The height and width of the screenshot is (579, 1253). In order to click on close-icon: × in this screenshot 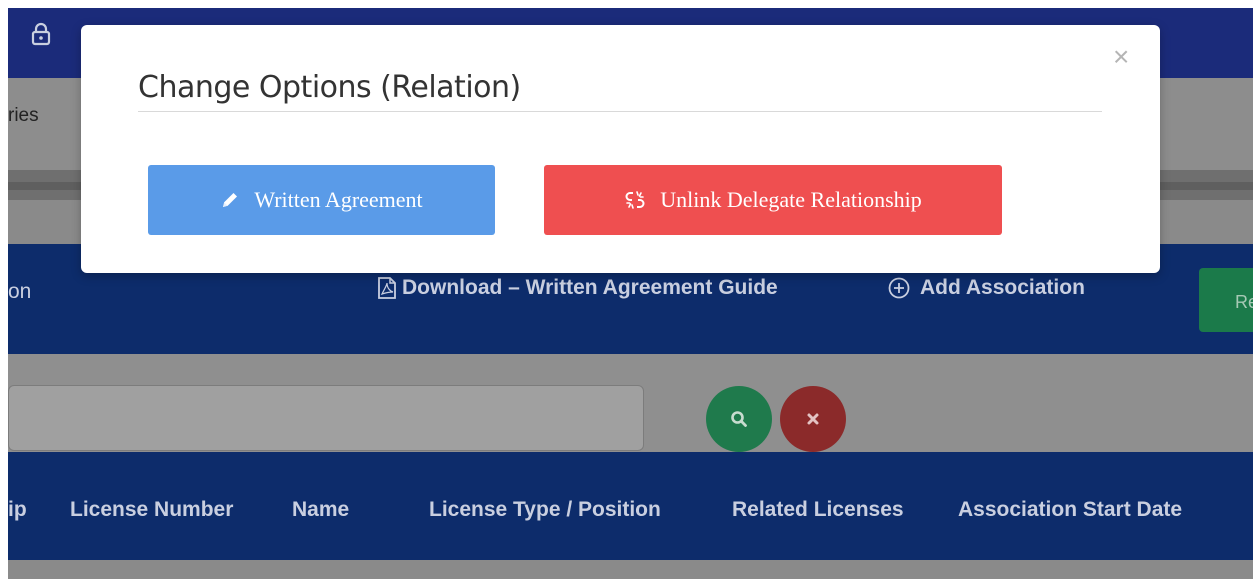, I will do `click(1121, 57)`.